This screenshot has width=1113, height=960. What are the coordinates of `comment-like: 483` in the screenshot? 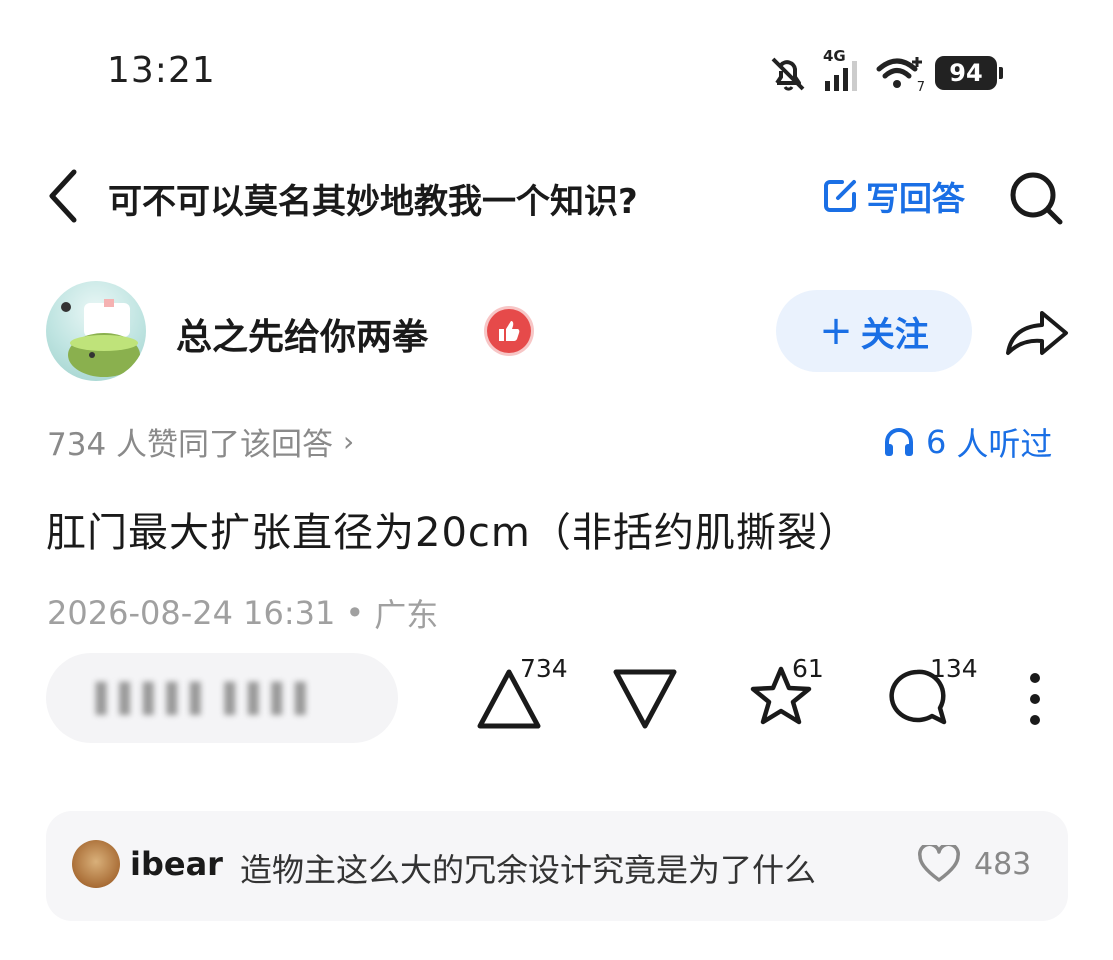 It's located at (974, 864).